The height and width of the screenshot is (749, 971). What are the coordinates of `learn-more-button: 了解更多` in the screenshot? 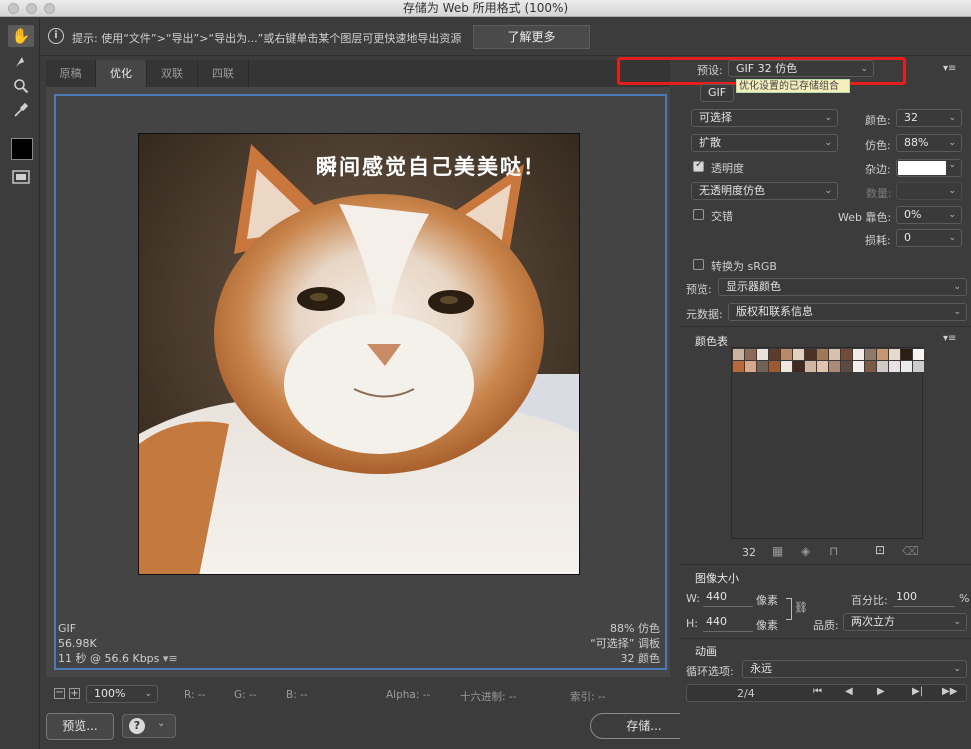 It's located at (531, 37).